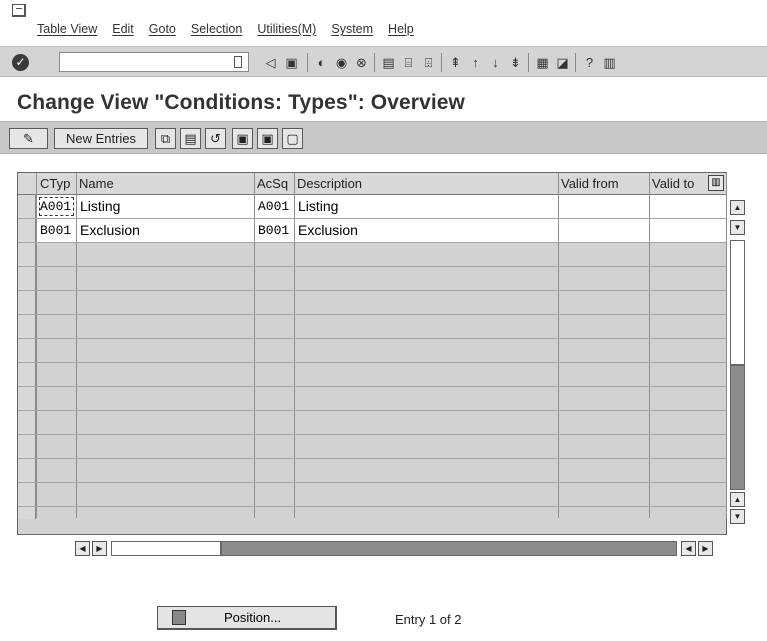  I want to click on next-page-icon: ↓, so click(495, 62).